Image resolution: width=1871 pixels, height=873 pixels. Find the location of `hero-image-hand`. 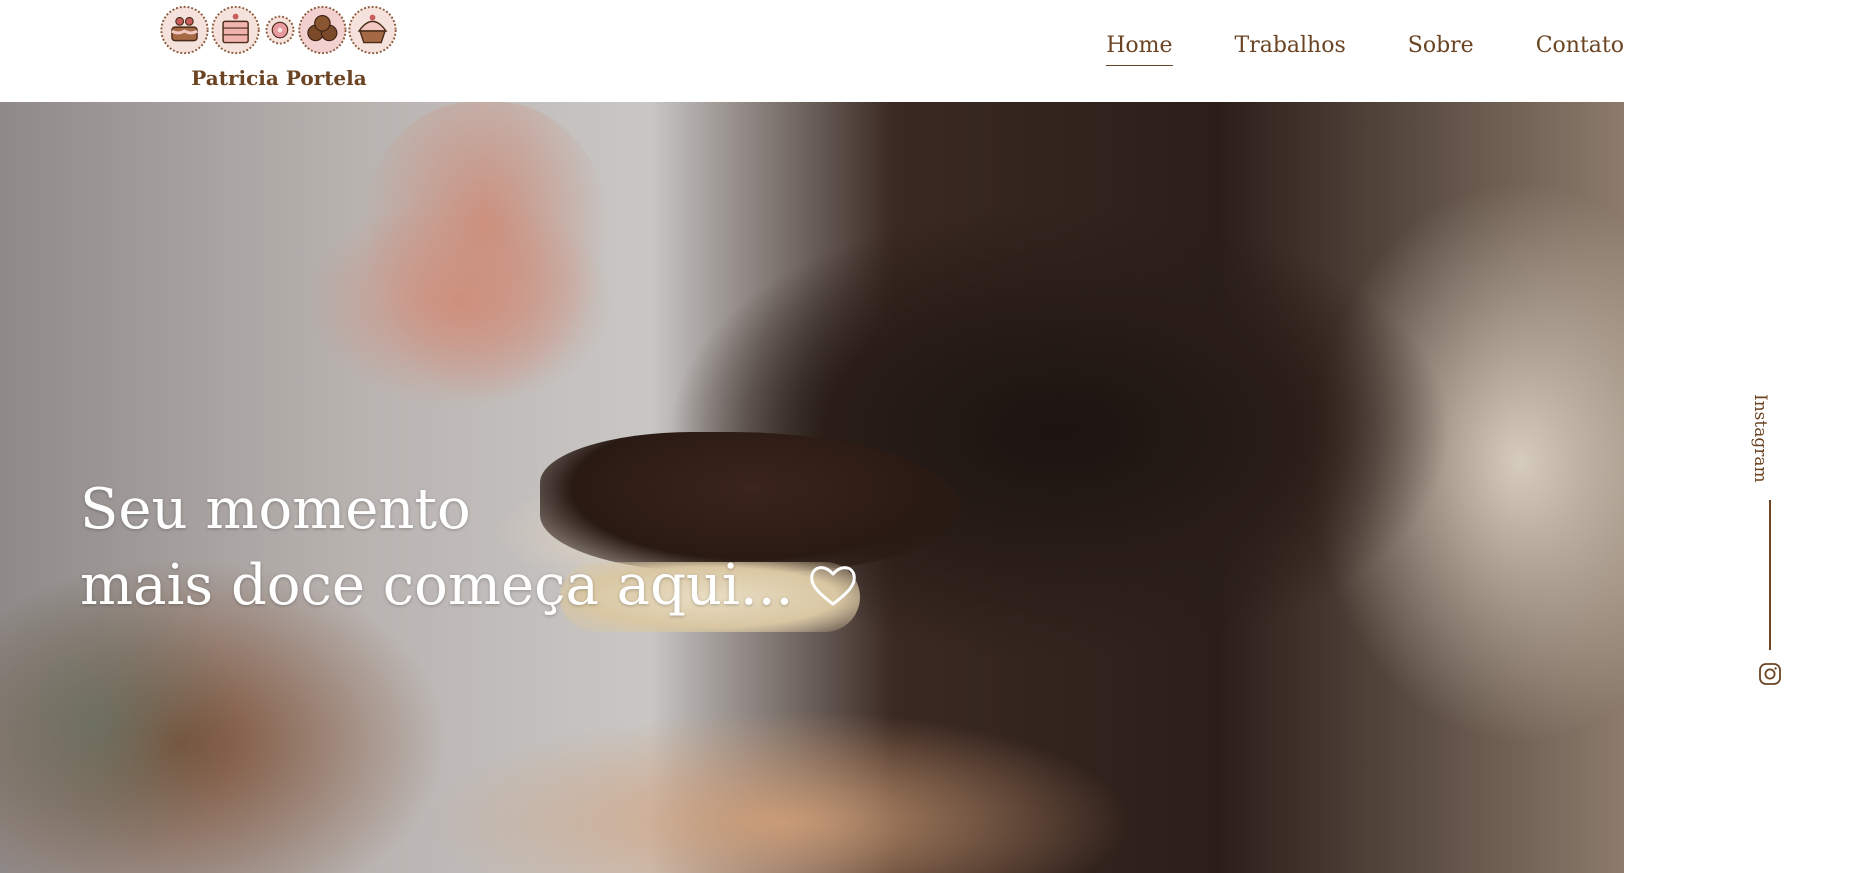

hero-image-hand is located at coordinates (485, 252).